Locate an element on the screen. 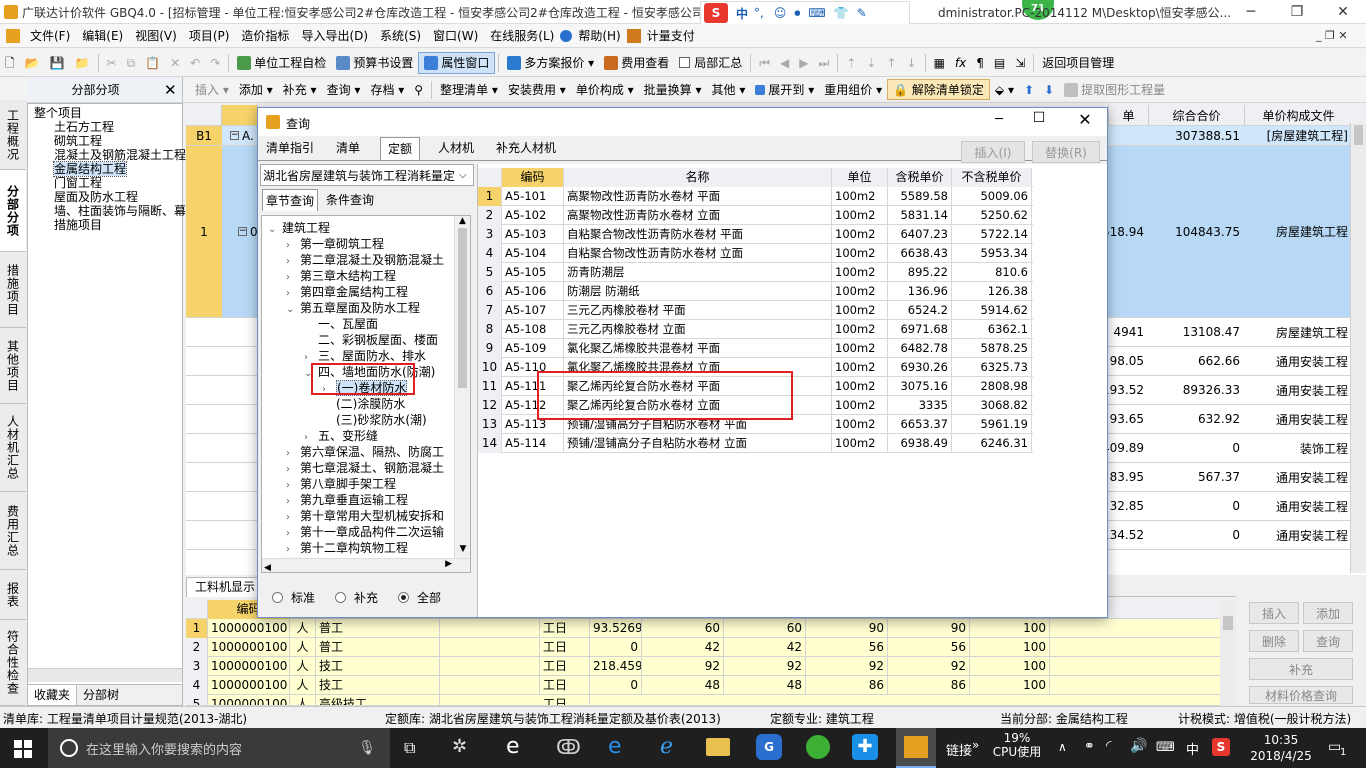 Image resolution: width=1366 pixels, height=768 pixels. menu-import-export: 导入导出(D) is located at coordinates (334, 36).